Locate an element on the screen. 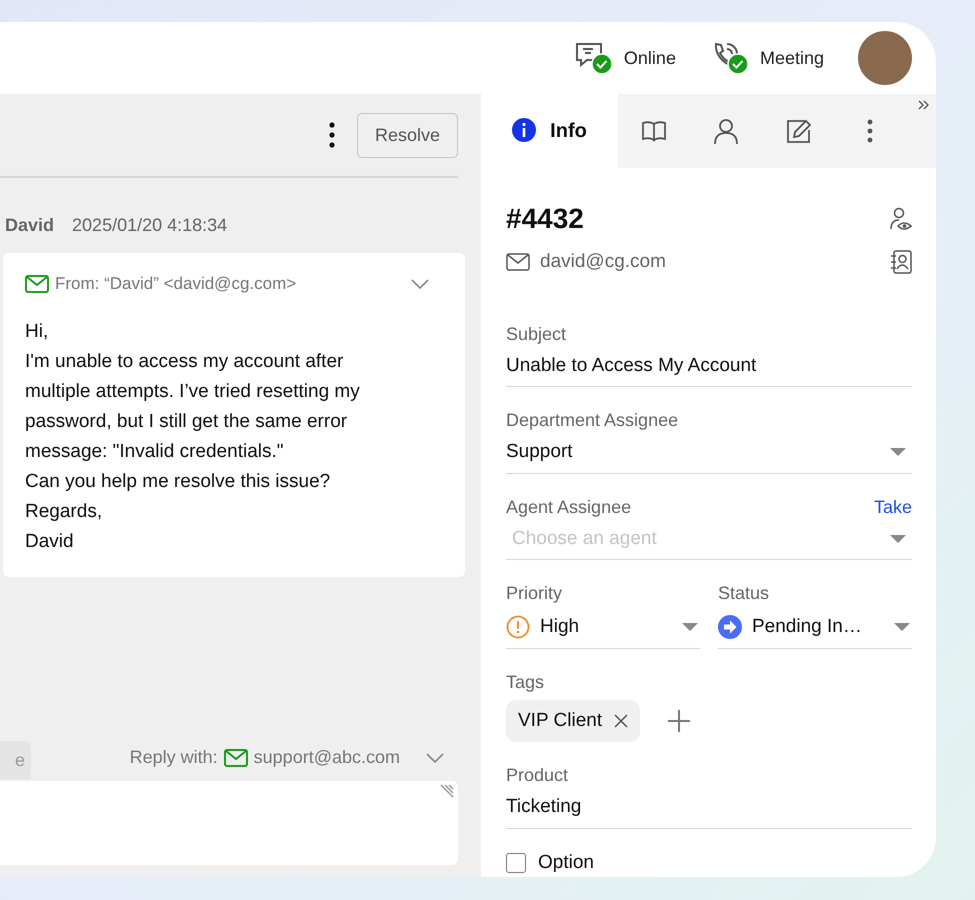  text-field: Unable to Access My Account is located at coordinates (709, 367).